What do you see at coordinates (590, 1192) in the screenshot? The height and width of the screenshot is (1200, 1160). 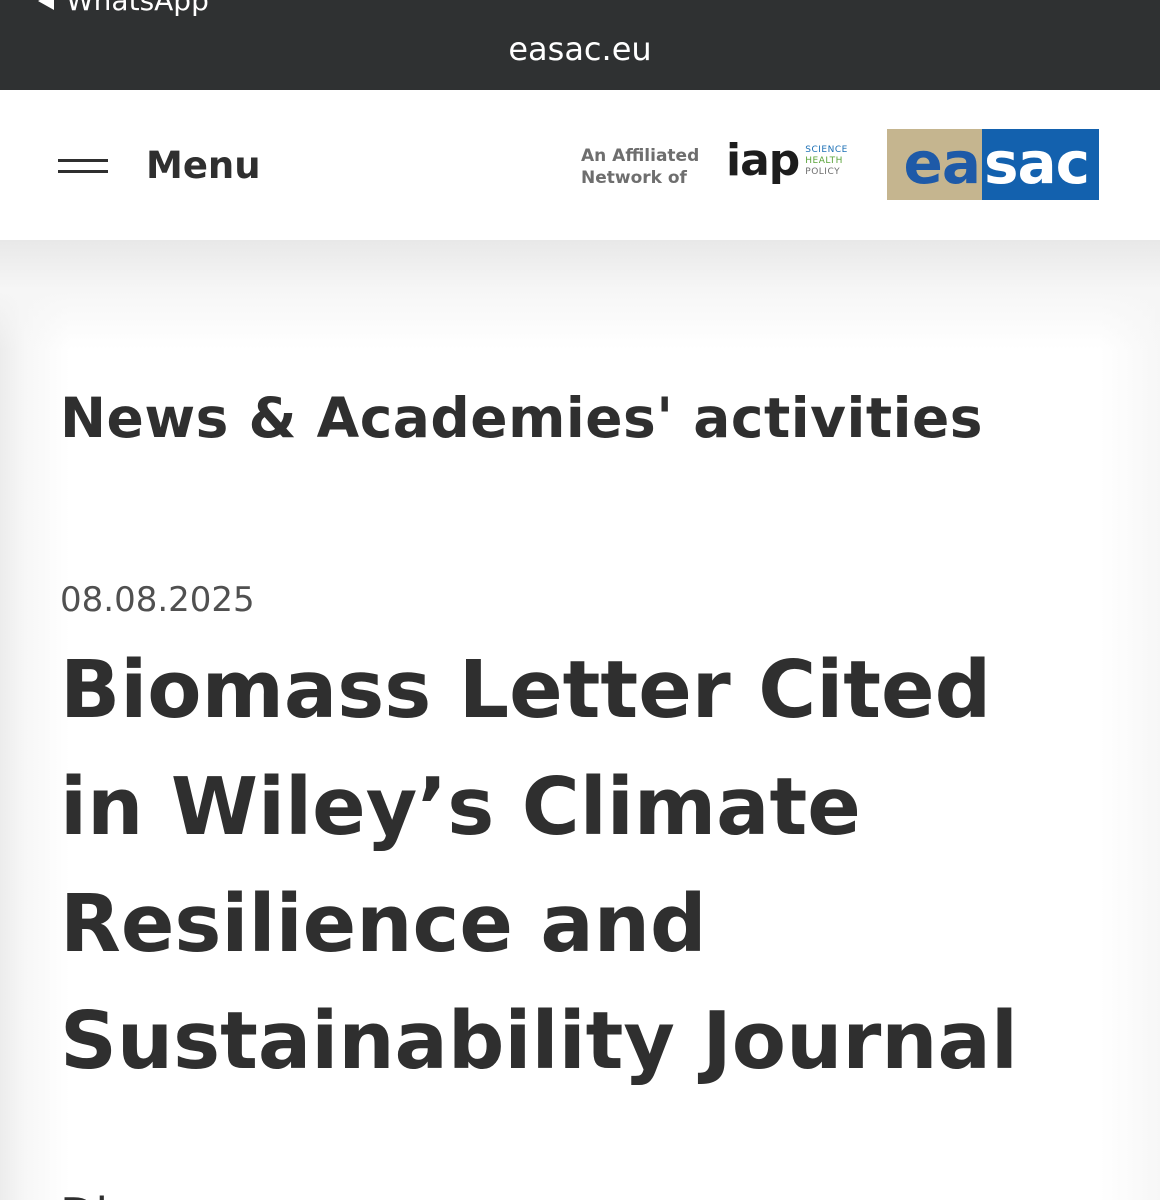 I see `article-teaser: Di` at bounding box center [590, 1192].